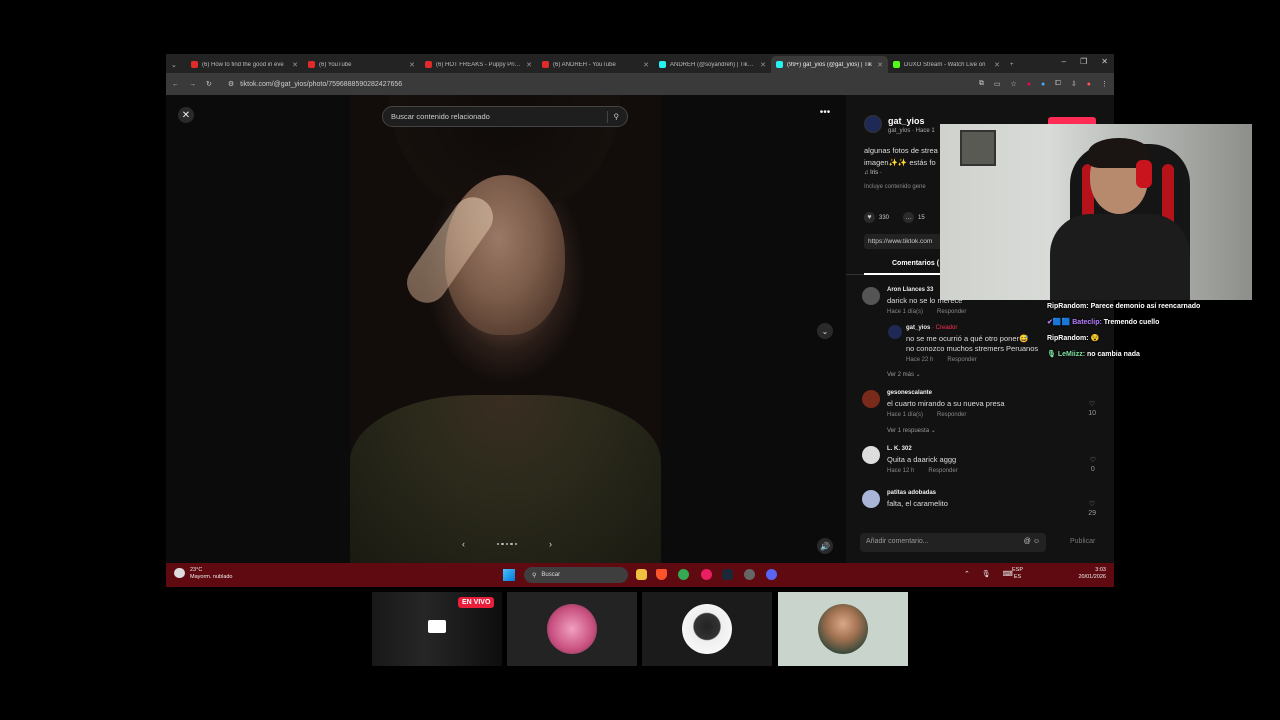 The width and height of the screenshot is (1280, 720). I want to click on downloads-icon: ⇩, so click(1074, 84).